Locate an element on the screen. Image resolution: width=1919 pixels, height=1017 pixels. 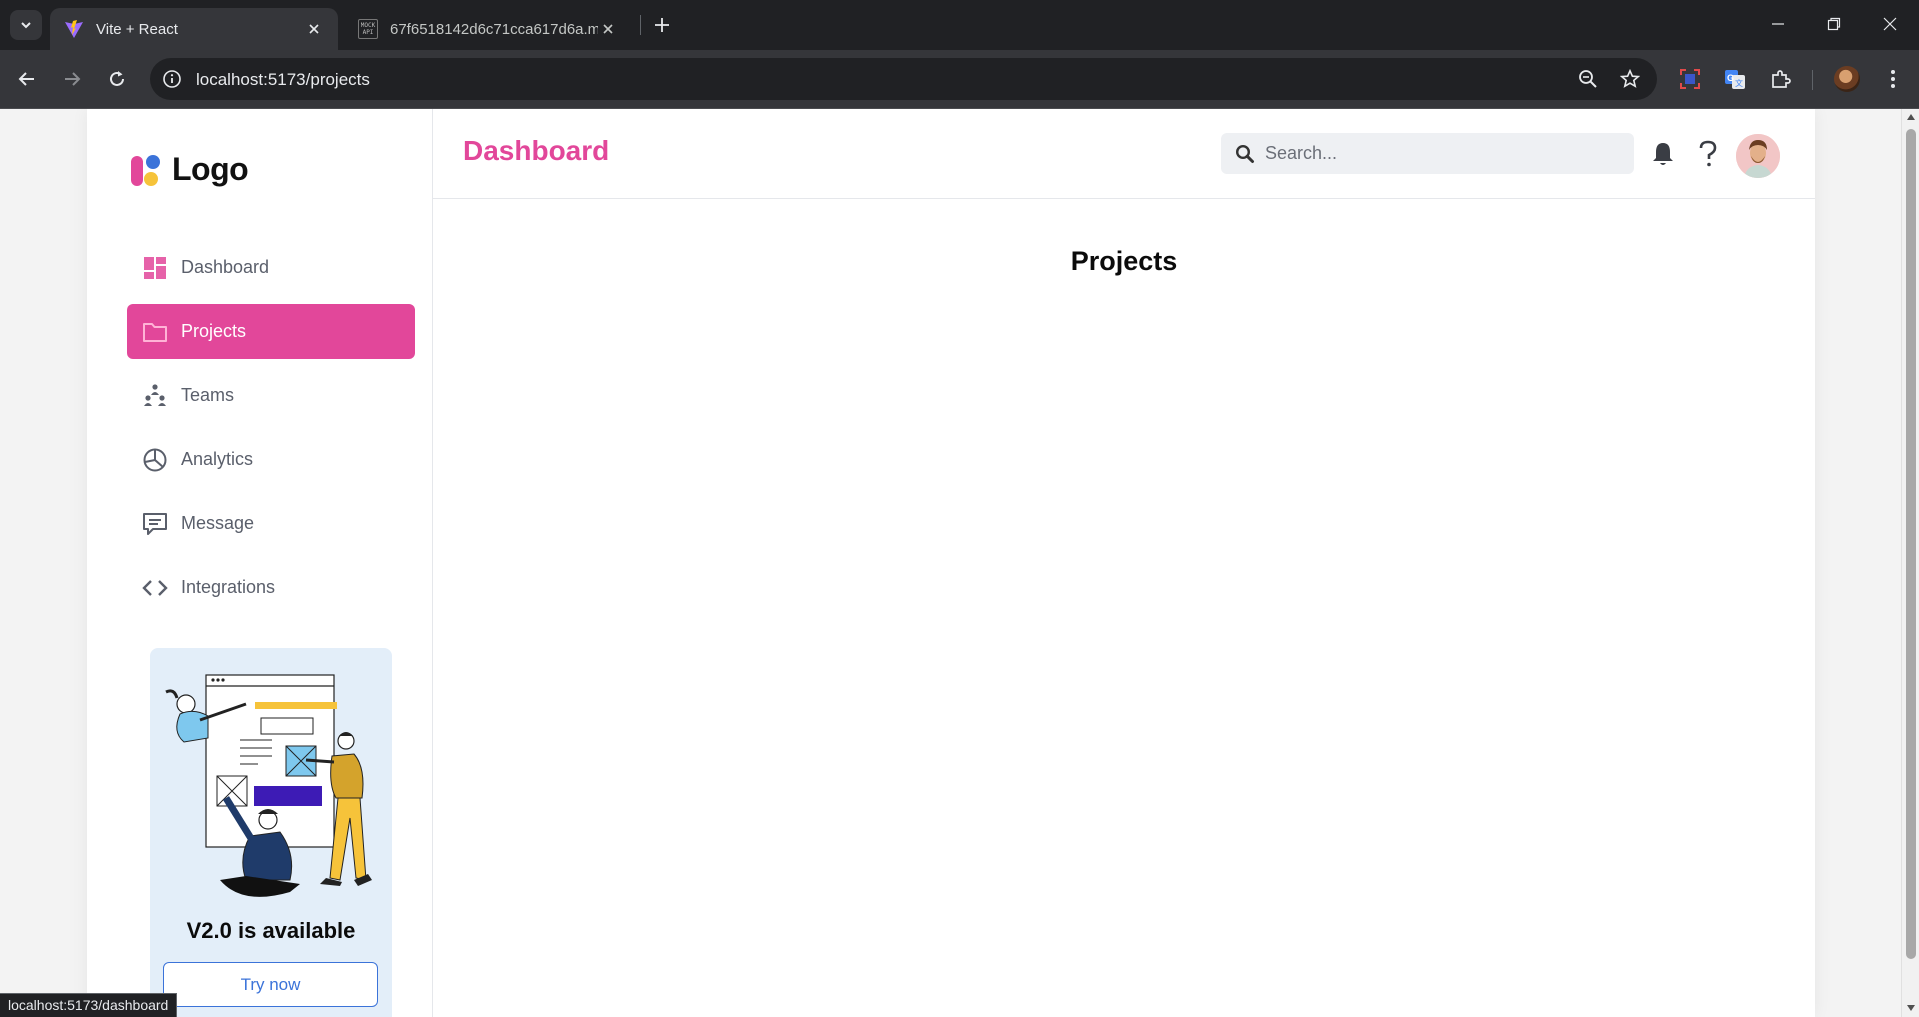
link-status-bubble: localhost:5173/dashboard is located at coordinates (89, 1005).